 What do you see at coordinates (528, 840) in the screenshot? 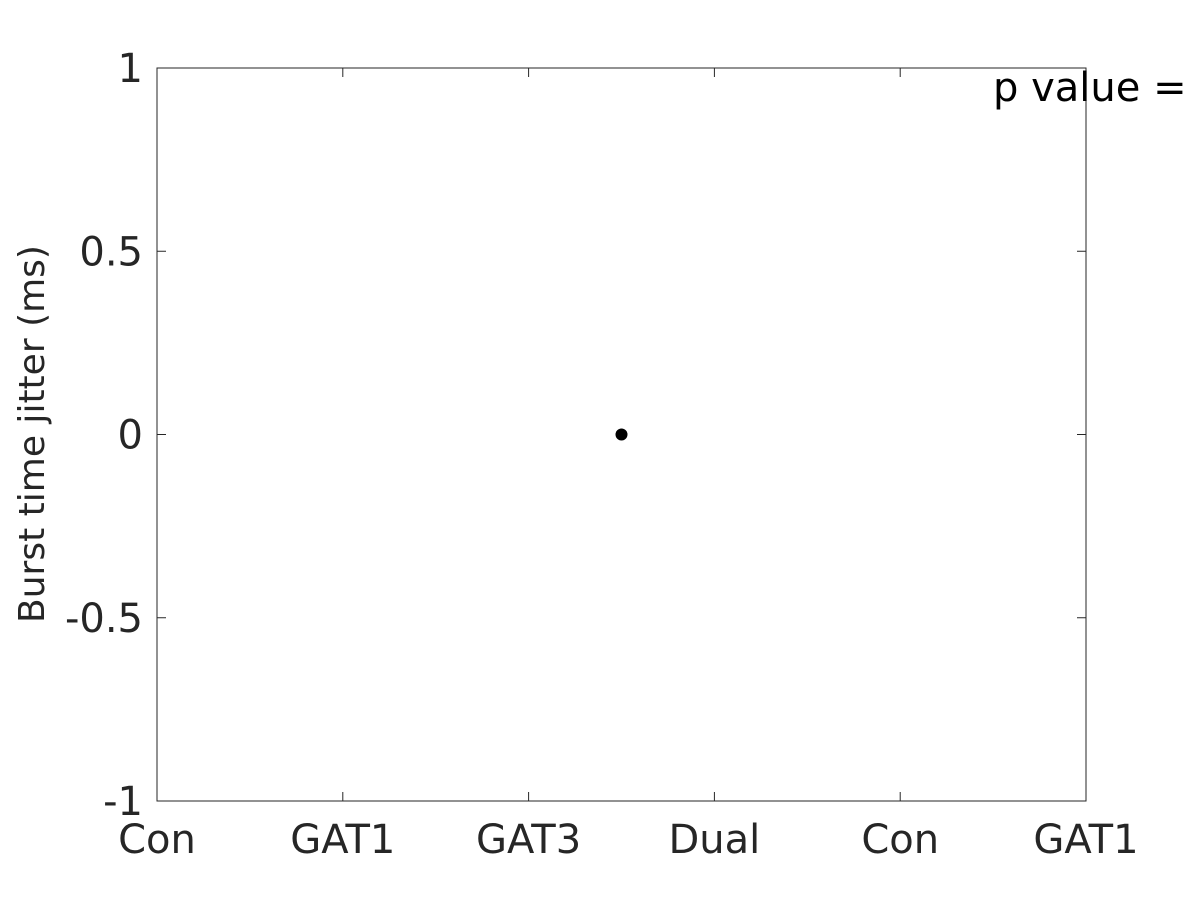
I see `x-tick-label: GAT3` at bounding box center [528, 840].